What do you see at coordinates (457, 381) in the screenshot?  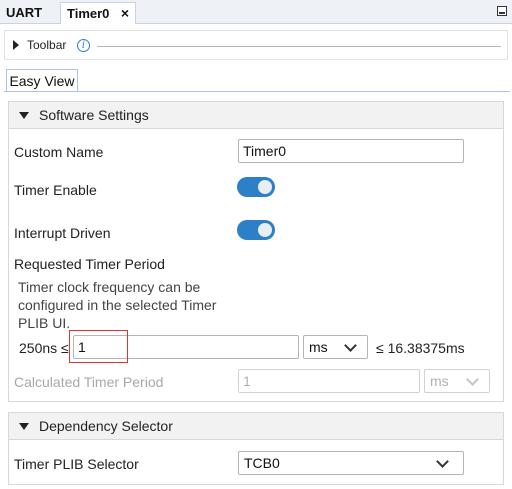 I see `calculated-unit-select: ms` at bounding box center [457, 381].